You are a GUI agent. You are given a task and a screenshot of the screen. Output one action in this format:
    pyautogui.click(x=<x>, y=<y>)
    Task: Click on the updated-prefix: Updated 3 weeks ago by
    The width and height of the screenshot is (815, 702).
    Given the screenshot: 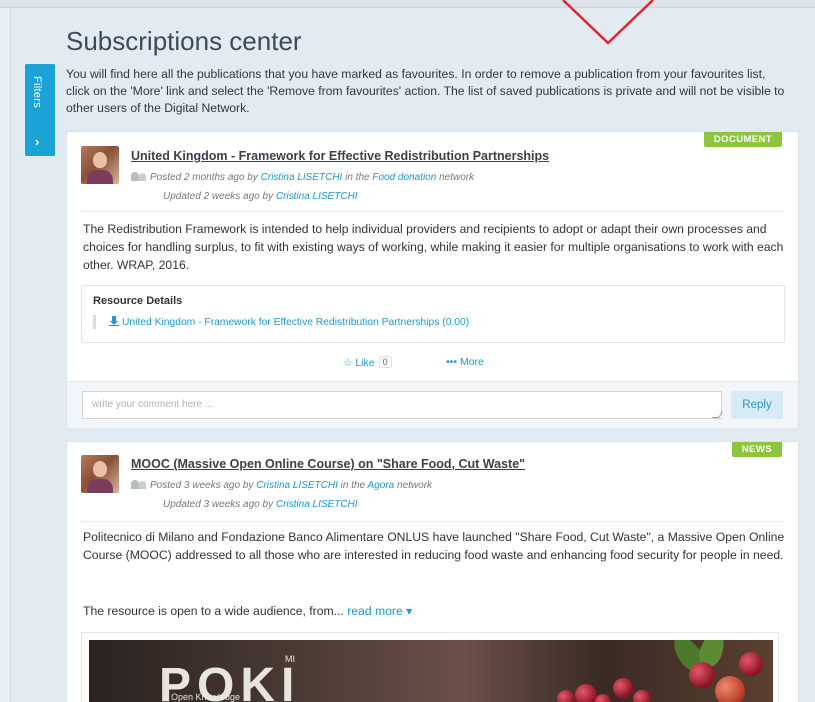 What is the action you would take?
    pyautogui.click(x=218, y=504)
    